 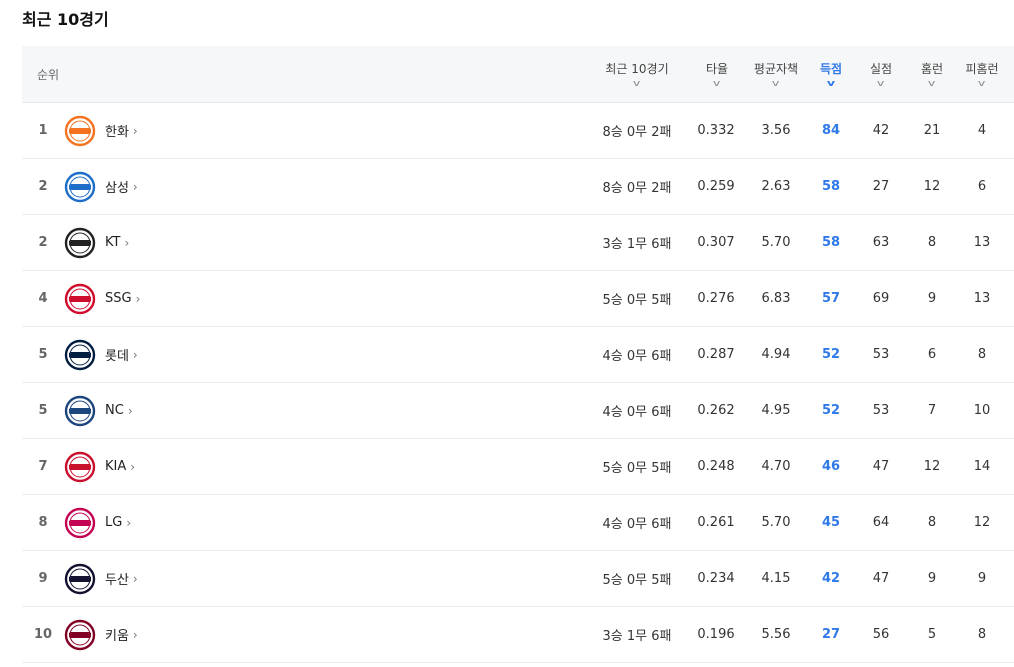 I want to click on rank-cell: 5, so click(x=43, y=354).